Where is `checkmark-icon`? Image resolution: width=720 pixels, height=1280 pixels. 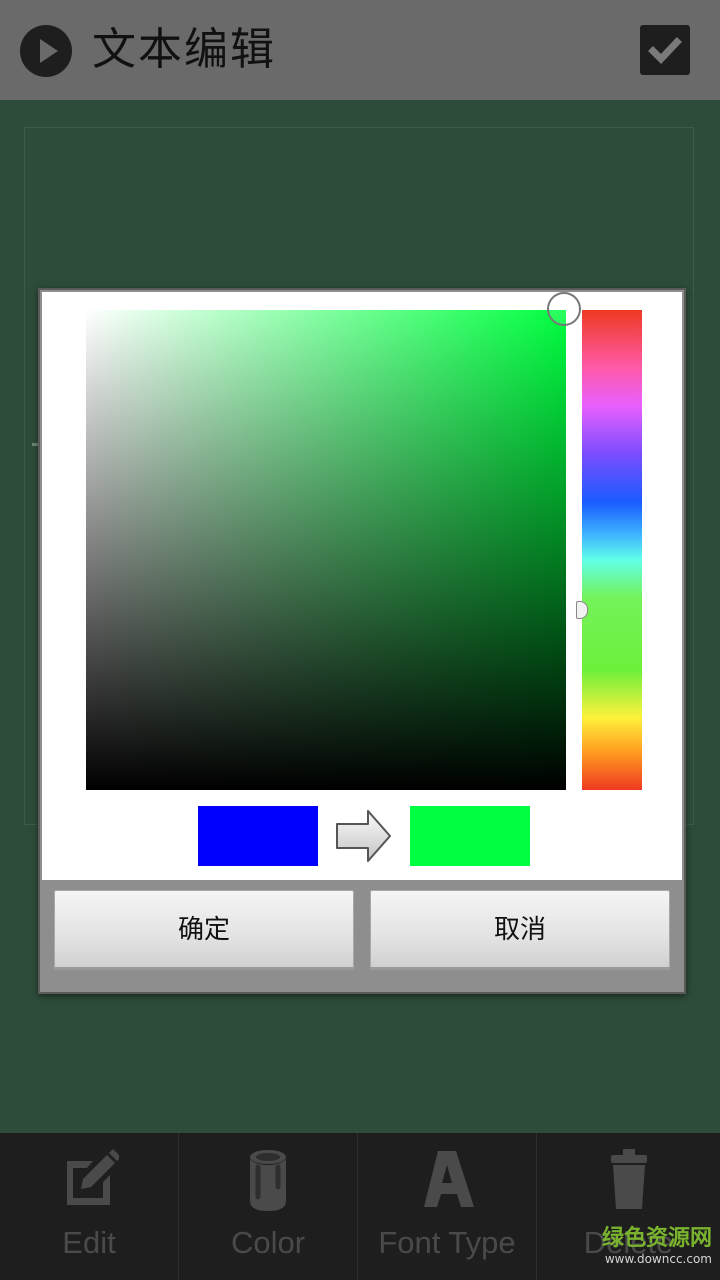 checkmark-icon is located at coordinates (665, 51).